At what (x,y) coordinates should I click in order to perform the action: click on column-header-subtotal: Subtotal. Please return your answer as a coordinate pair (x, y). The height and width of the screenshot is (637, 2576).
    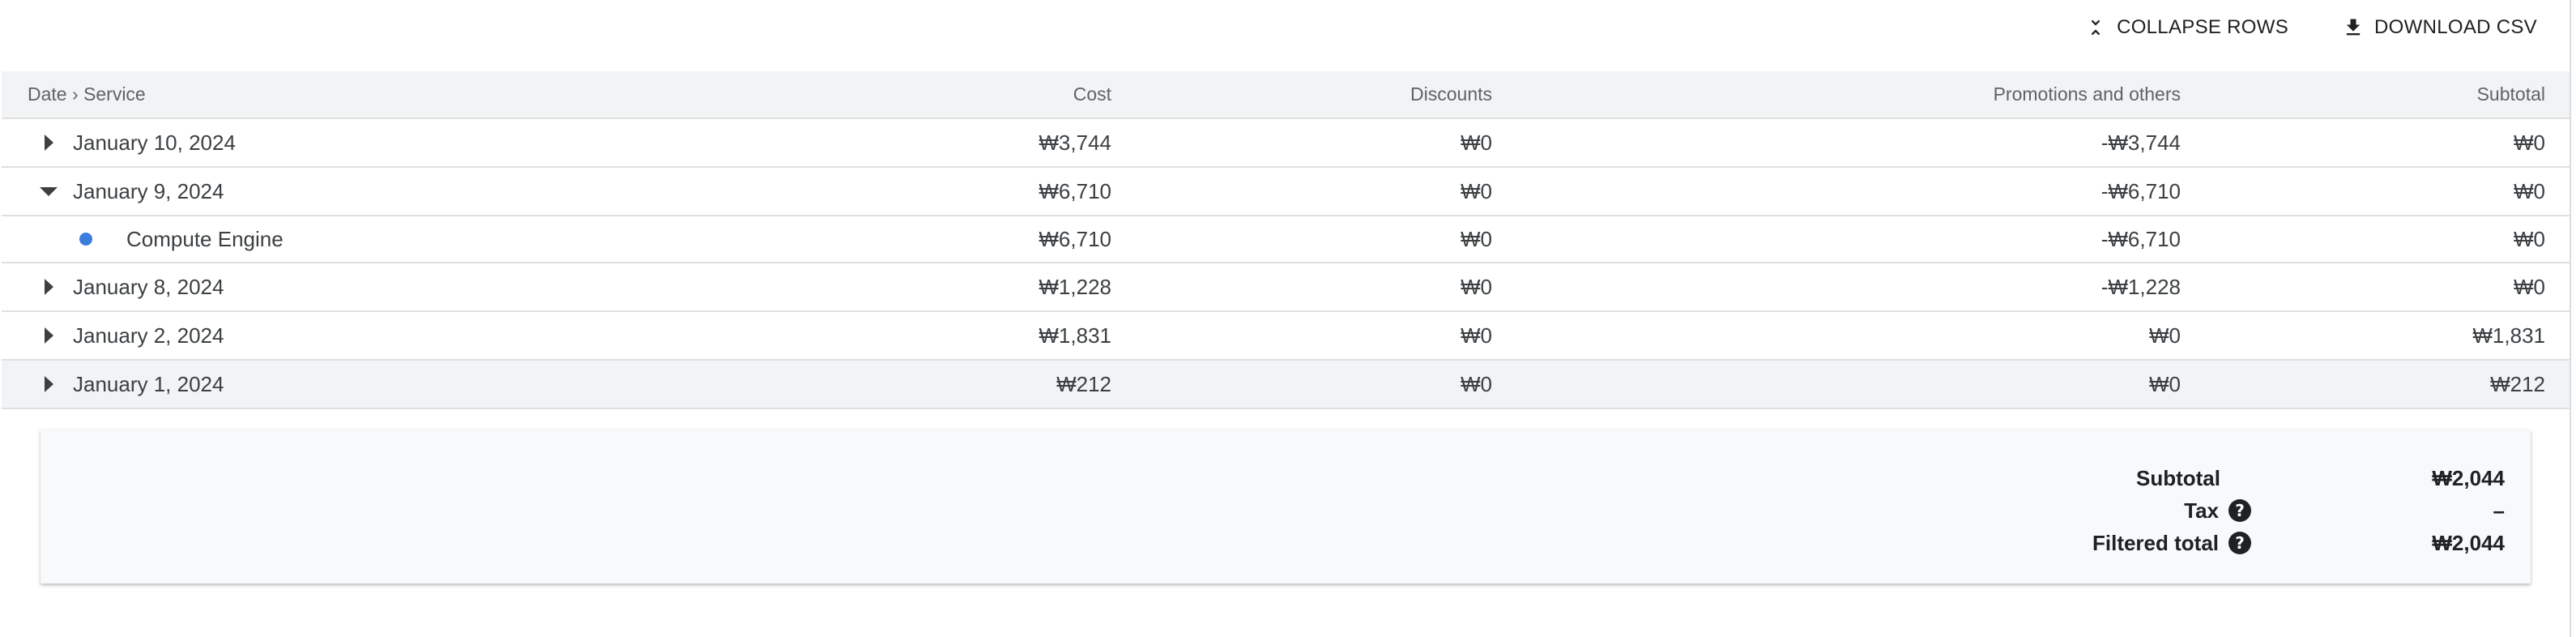
    Looking at the image, I should click on (2387, 95).